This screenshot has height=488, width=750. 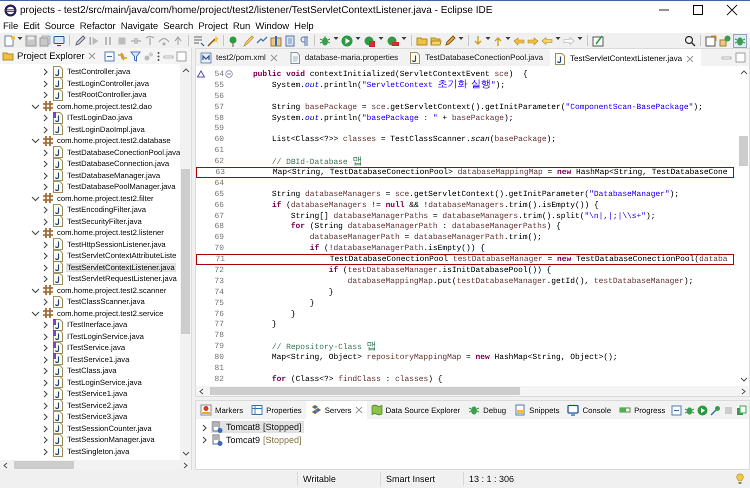 I want to click on maximize-icon, so click(x=698, y=10).